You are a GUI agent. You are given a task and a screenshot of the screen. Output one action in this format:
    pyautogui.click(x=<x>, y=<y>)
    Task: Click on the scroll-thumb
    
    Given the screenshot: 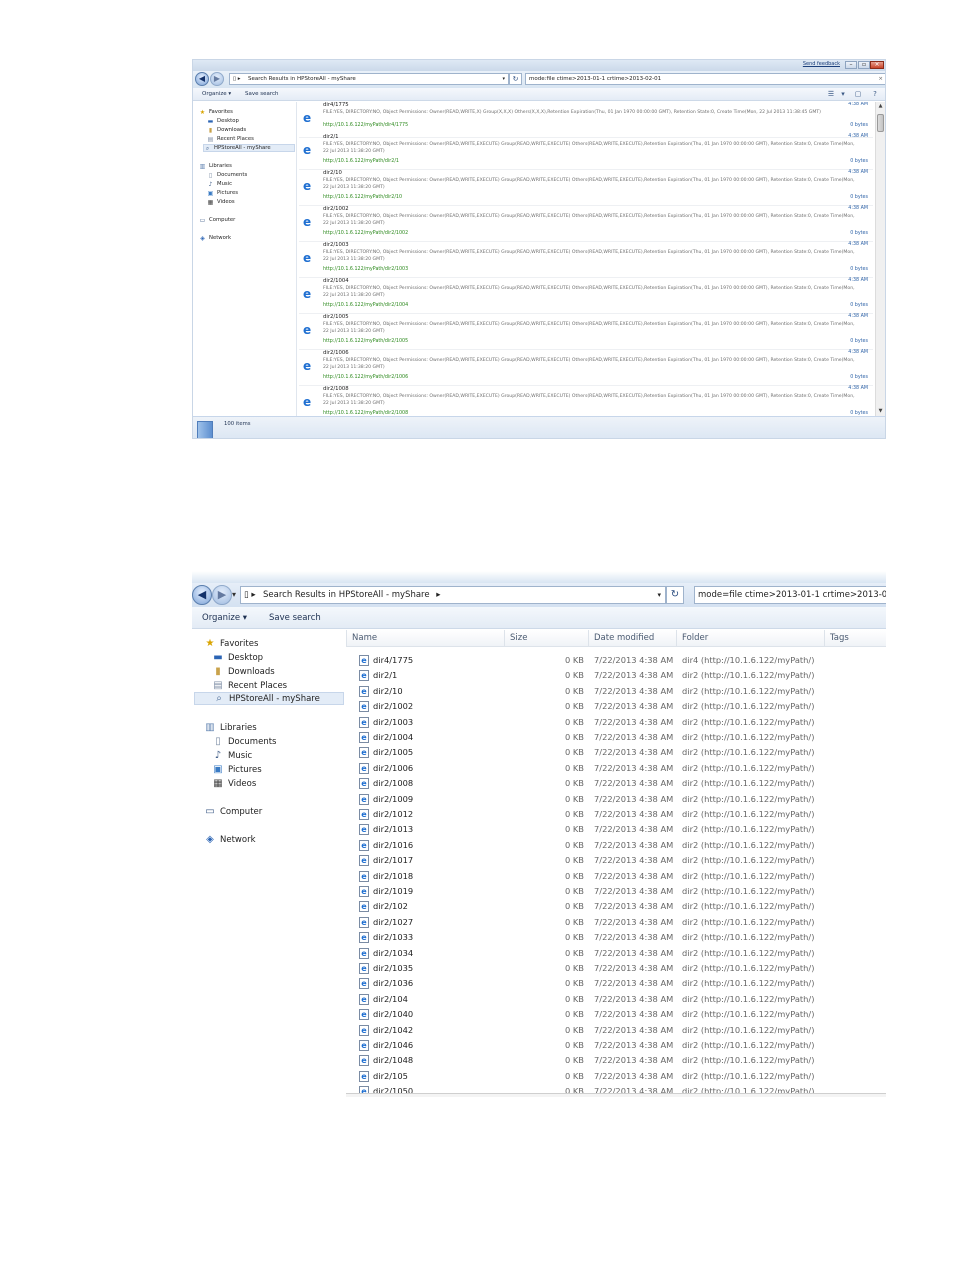 What is the action you would take?
    pyautogui.click(x=880, y=123)
    